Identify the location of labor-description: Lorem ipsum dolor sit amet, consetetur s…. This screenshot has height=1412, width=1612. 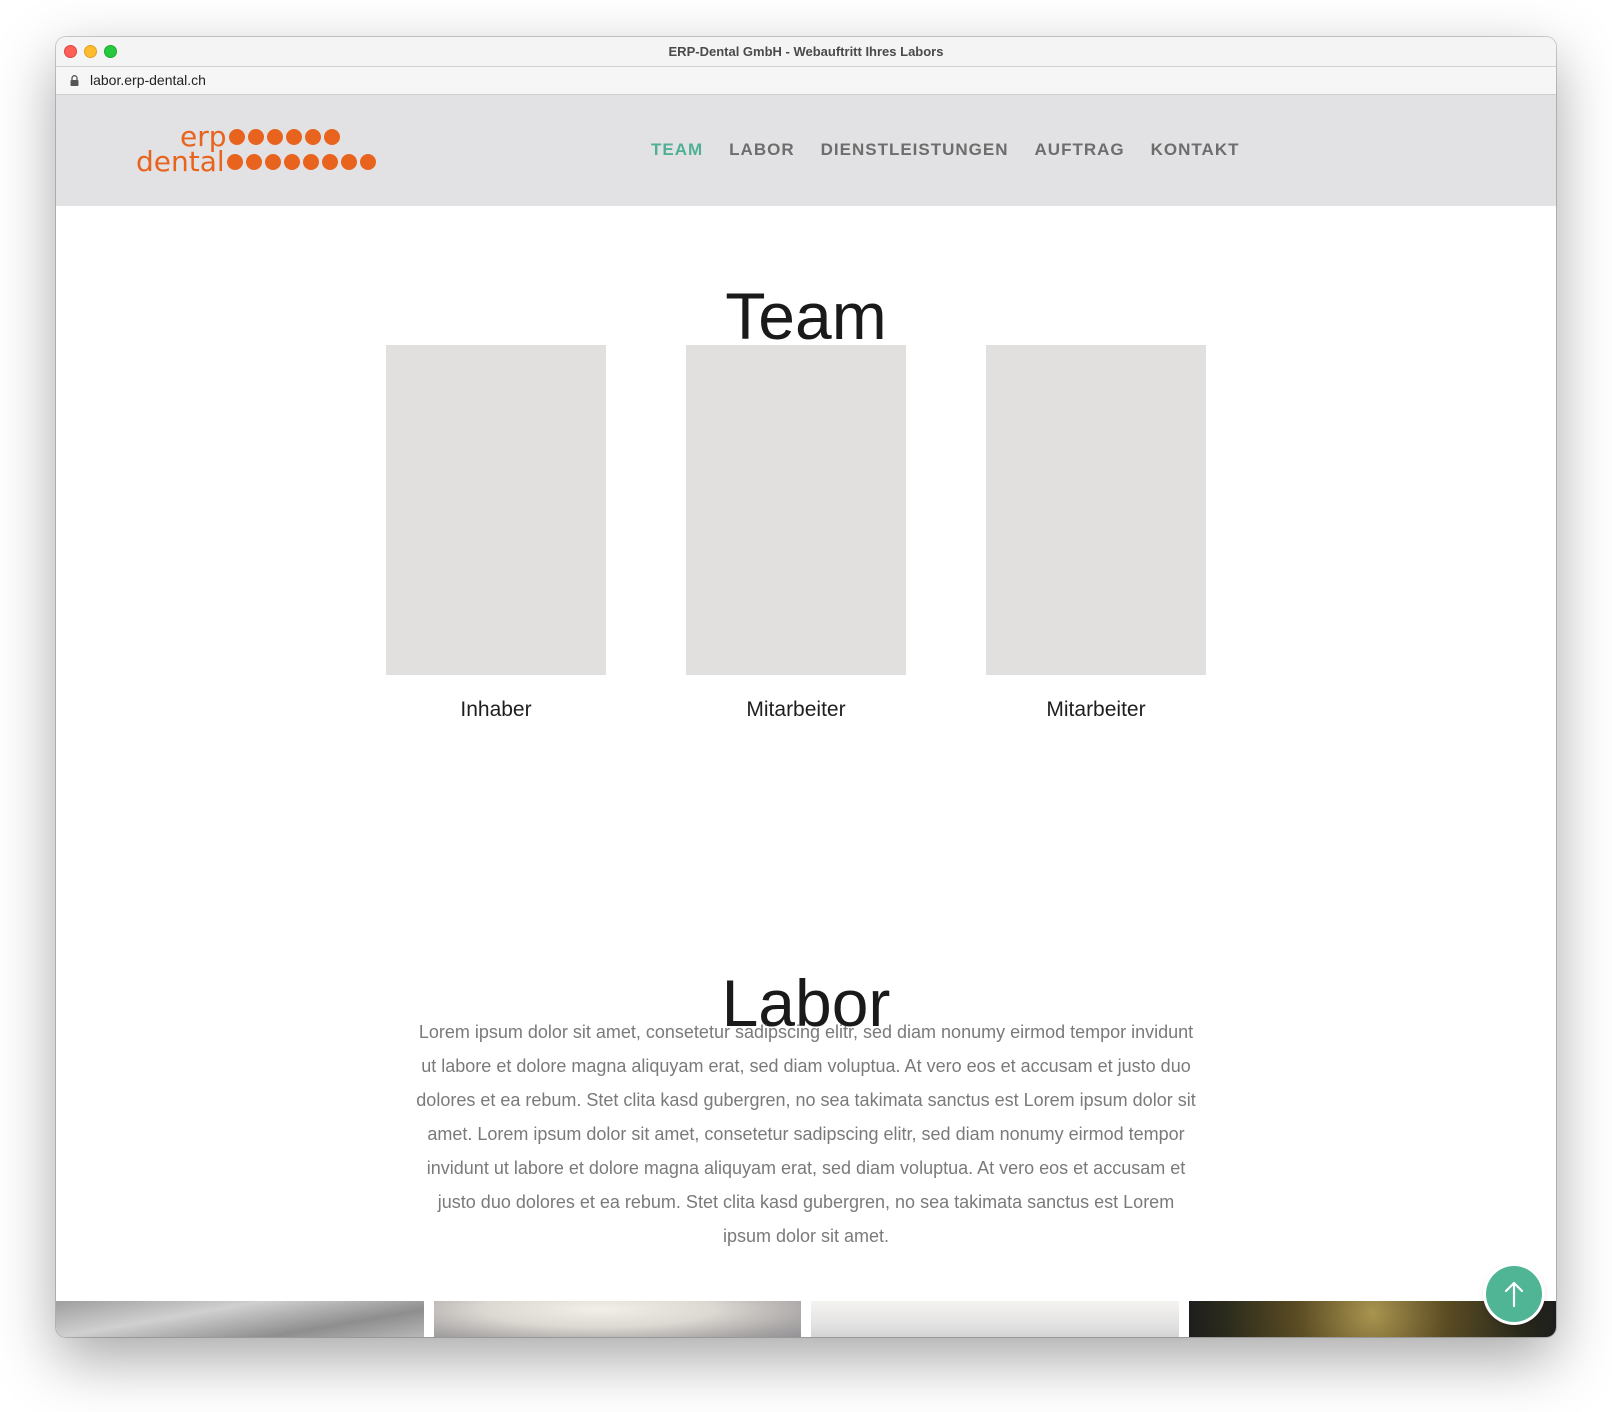
(806, 1134).